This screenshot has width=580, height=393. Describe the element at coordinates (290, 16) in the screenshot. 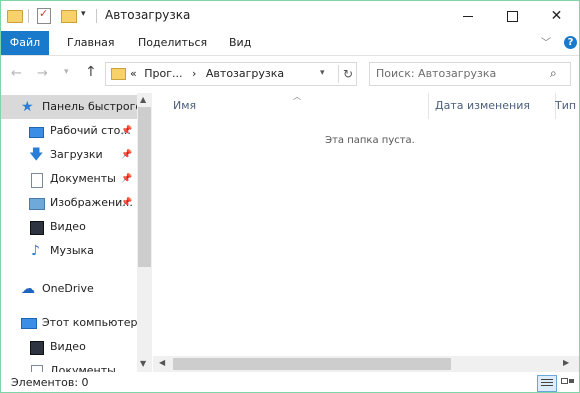

I see `title-bar: ▾ Автозагрузка ✕` at that location.